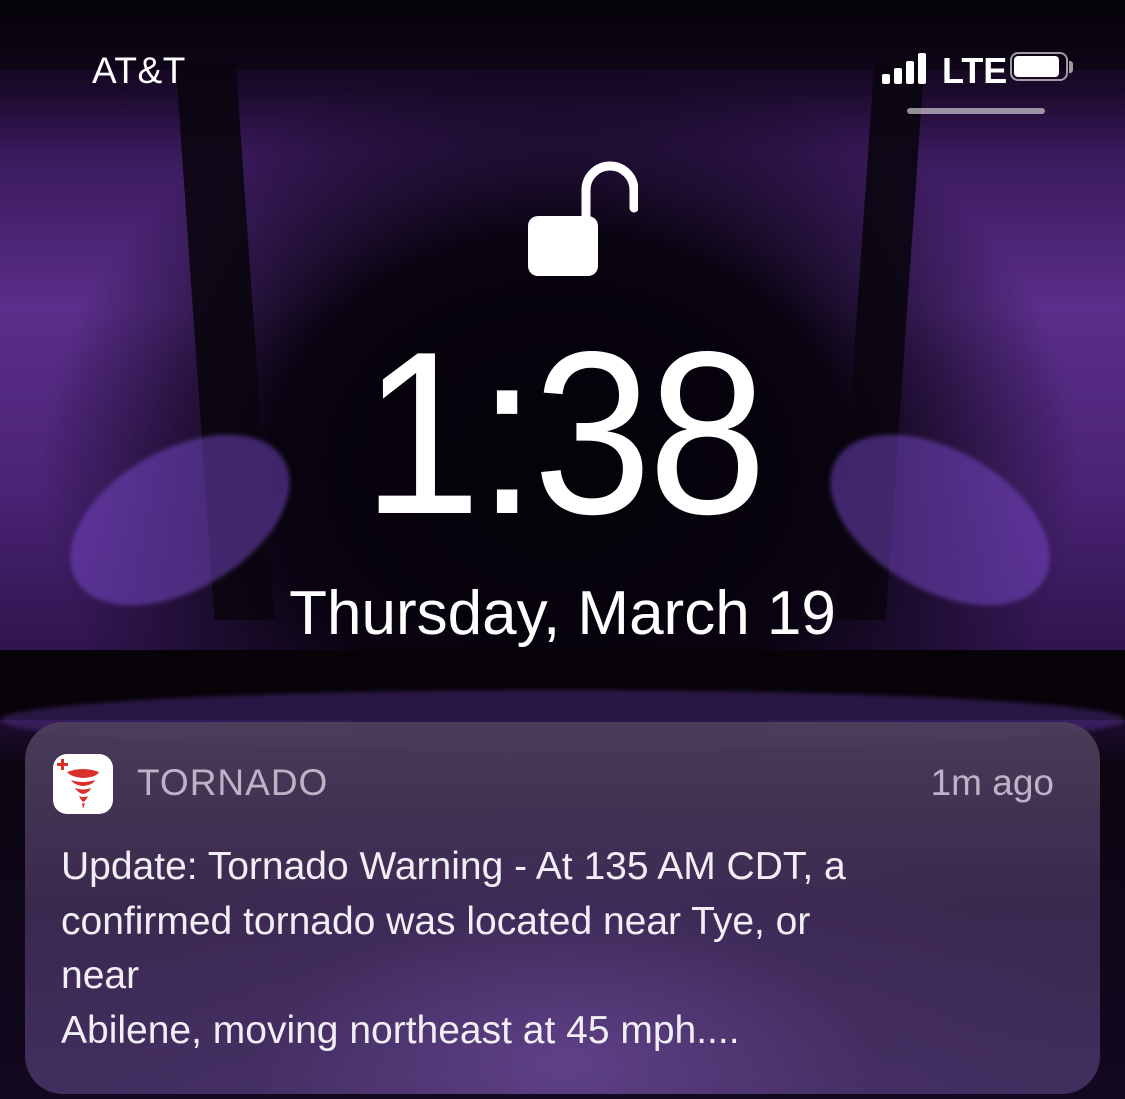 Image resolution: width=1125 pixels, height=1099 pixels. I want to click on notification-body-line: near, so click(100, 975).